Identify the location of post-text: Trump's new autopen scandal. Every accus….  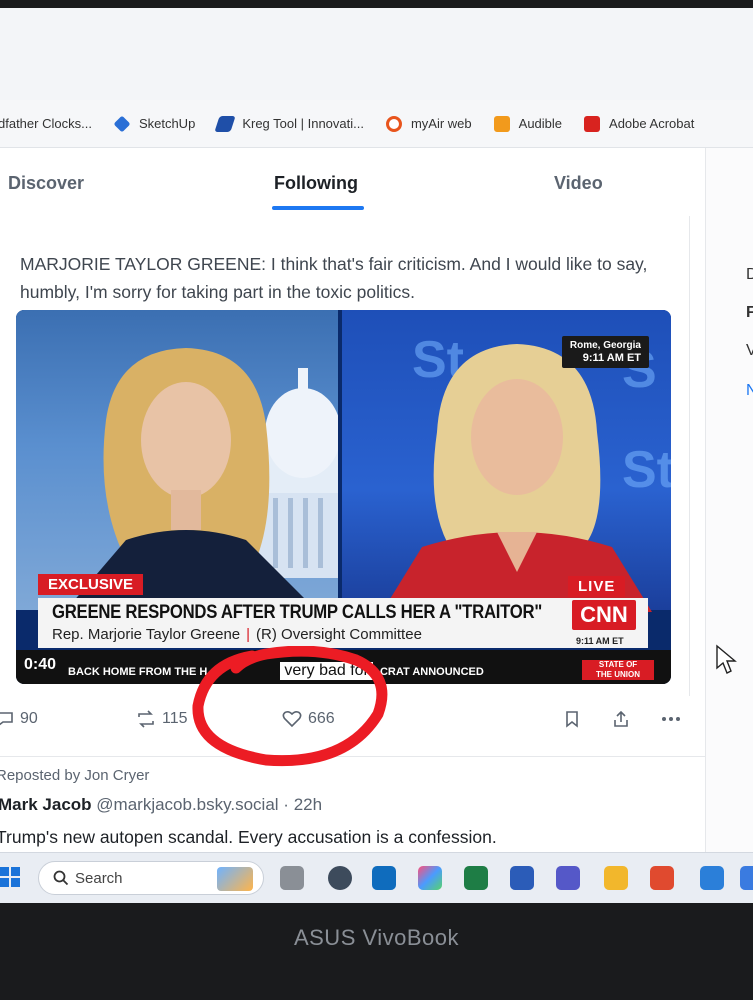
(248, 837).